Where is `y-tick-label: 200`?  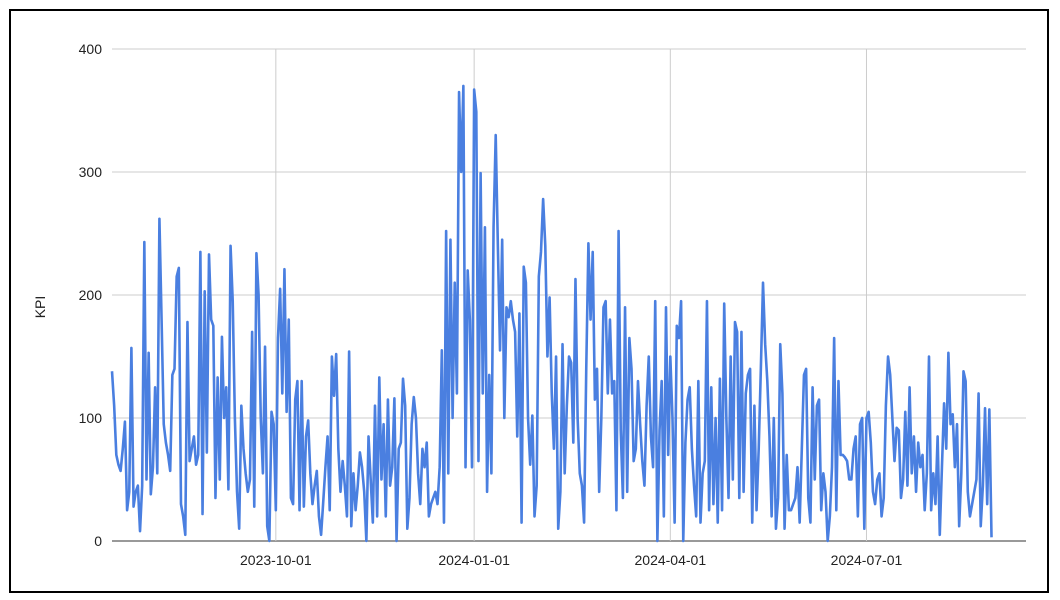 y-tick-label: 200 is located at coordinates (91, 295).